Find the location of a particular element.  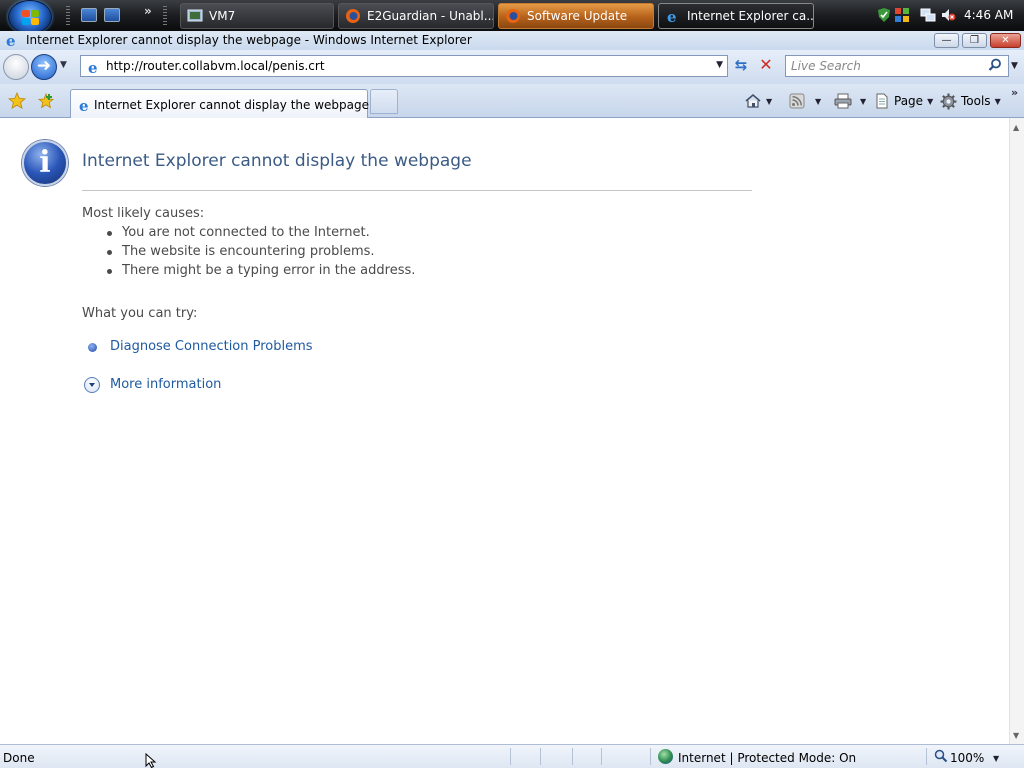

forward-button: ➜ is located at coordinates (44, 67).